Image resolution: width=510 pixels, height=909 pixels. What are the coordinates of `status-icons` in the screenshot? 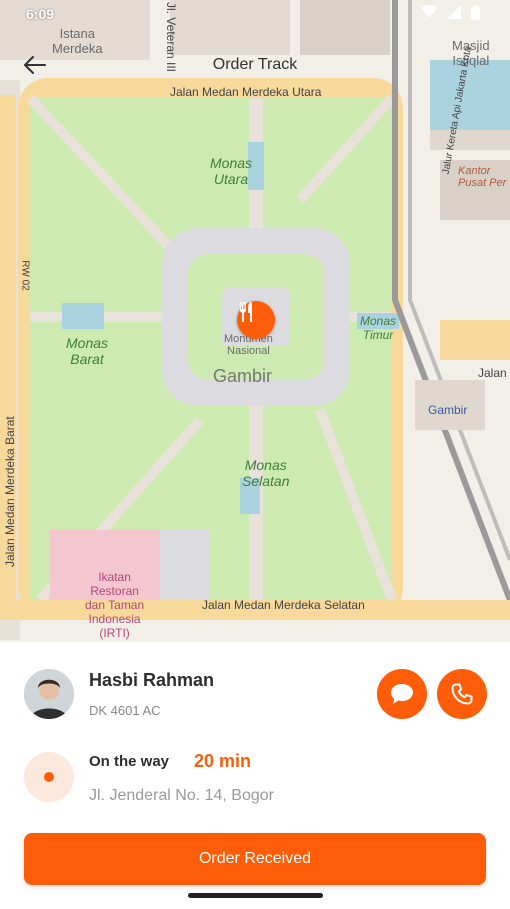 It's located at (450, 12).